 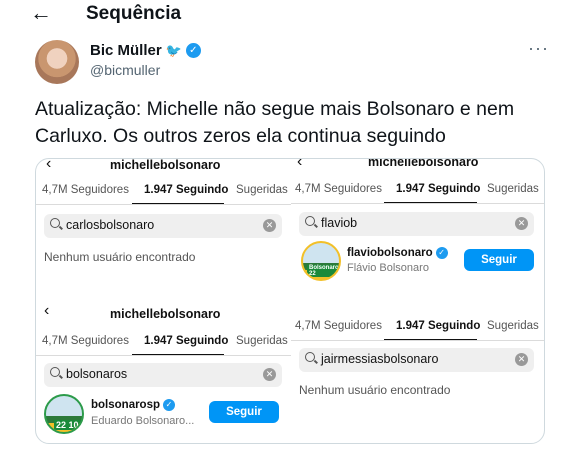 What do you see at coordinates (321, 261) in the screenshot?
I see `result-avatar: Bolsonaro 22` at bounding box center [321, 261].